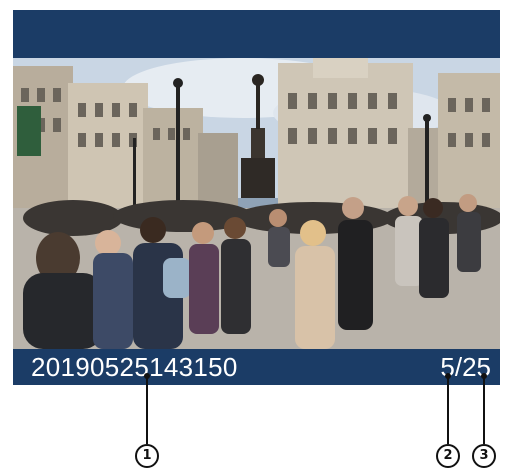 The height and width of the screenshot is (470, 515). I want to click on callout-1-line, so click(147, 410).